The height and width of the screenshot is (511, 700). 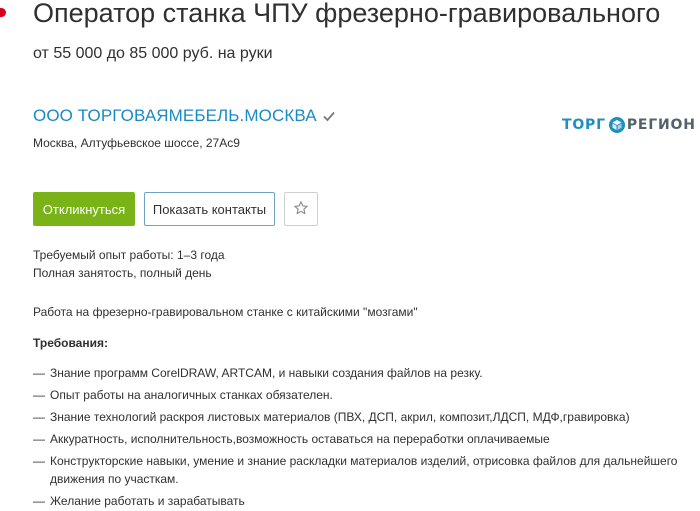 What do you see at coordinates (175, 116) in the screenshot?
I see `company-name-link: ООО ТОРГОВАЯМЕБЕЛЬ.МОСКВА` at bounding box center [175, 116].